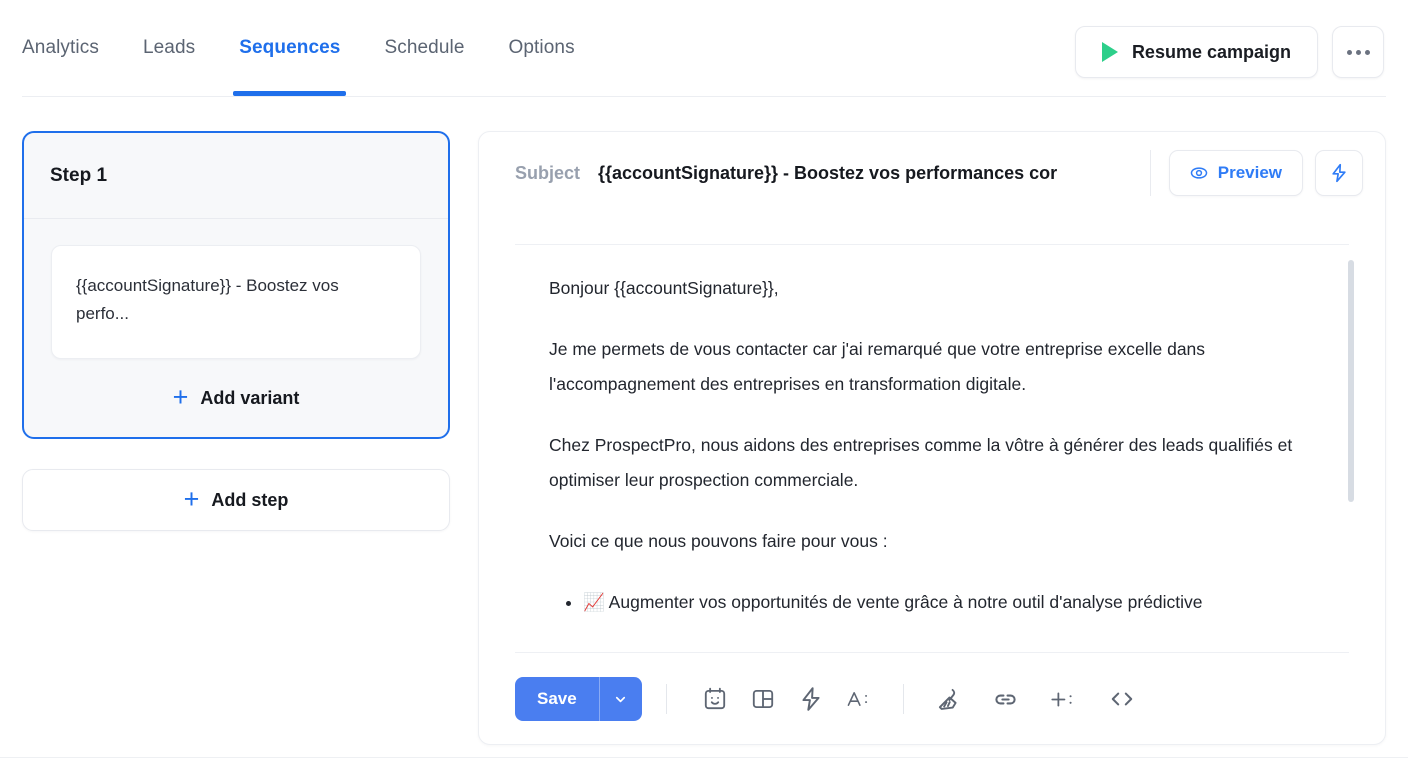 The height and width of the screenshot is (772, 1408). I want to click on toolbar-lightning-button, so click(811, 699).